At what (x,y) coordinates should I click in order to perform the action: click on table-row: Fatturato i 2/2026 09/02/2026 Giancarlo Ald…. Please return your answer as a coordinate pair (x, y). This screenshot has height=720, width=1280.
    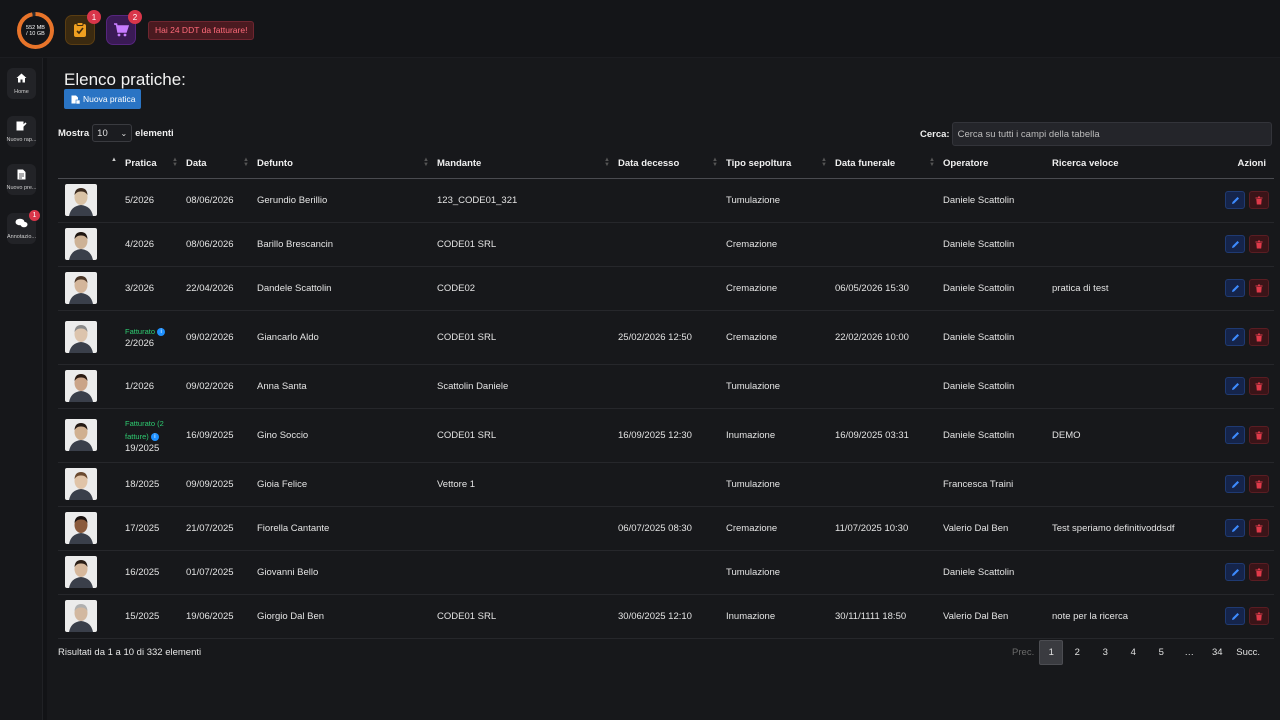
    Looking at the image, I should click on (666, 337).